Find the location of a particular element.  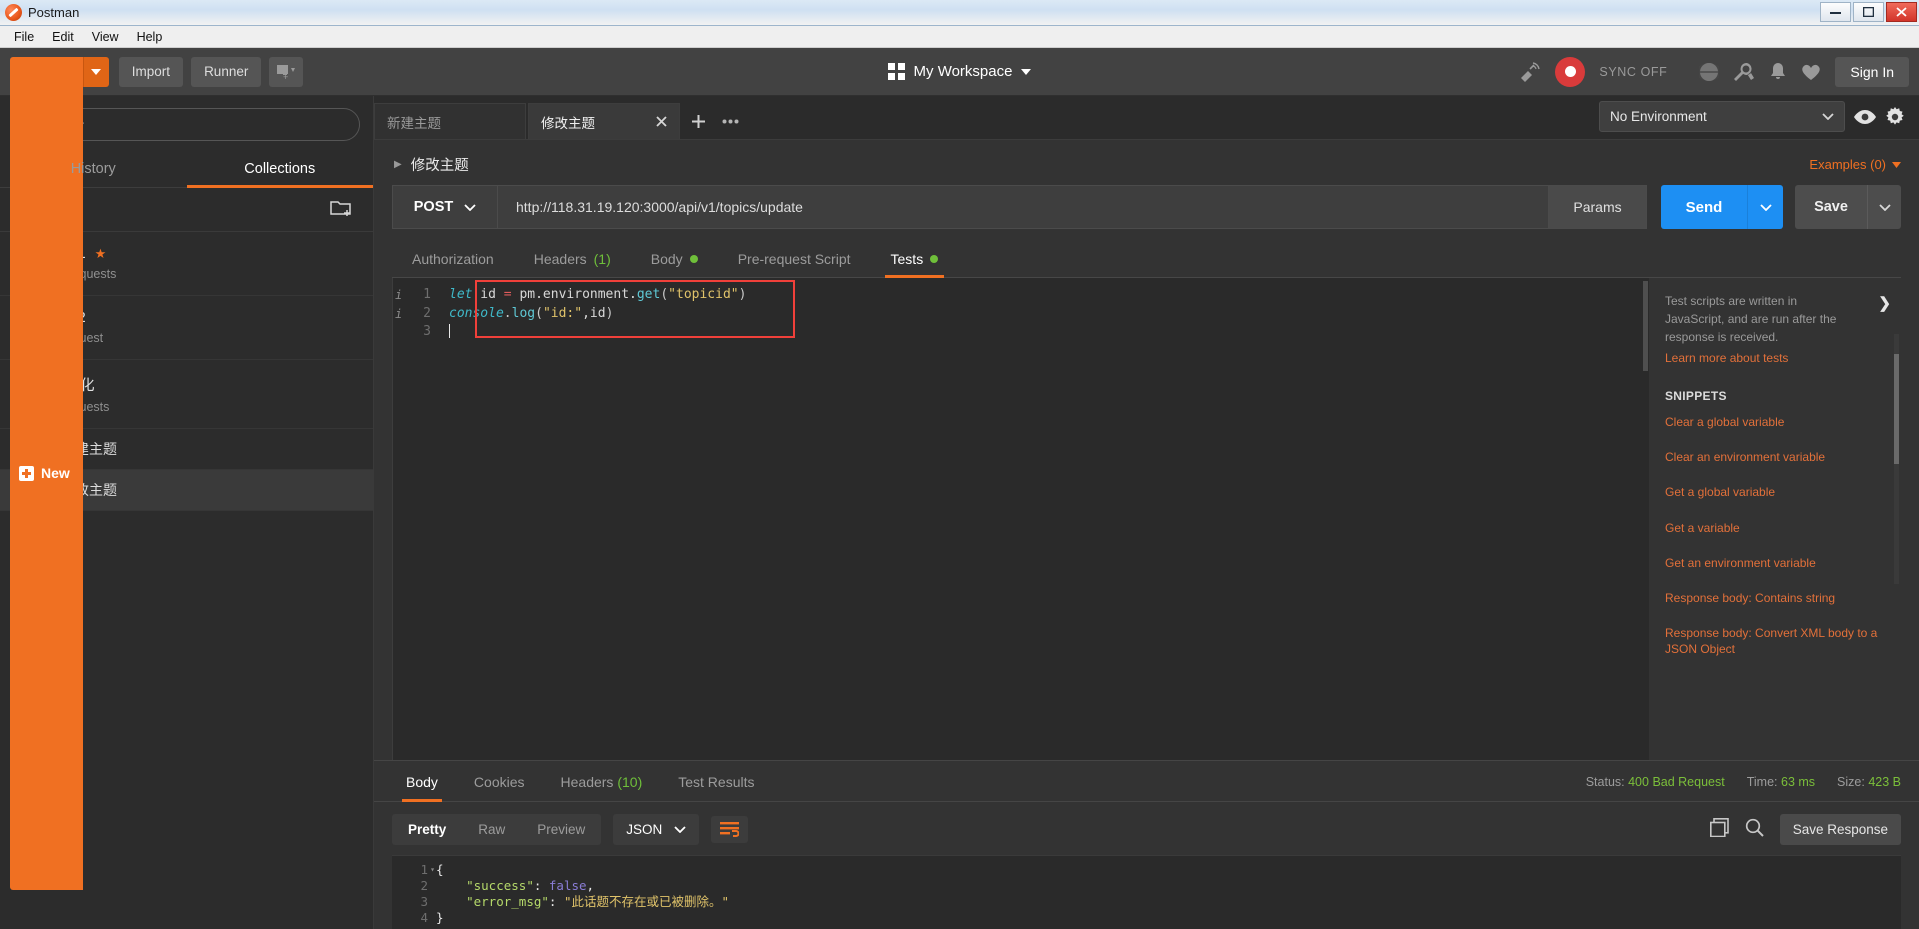

satellite-icon is located at coordinates (1530, 71).